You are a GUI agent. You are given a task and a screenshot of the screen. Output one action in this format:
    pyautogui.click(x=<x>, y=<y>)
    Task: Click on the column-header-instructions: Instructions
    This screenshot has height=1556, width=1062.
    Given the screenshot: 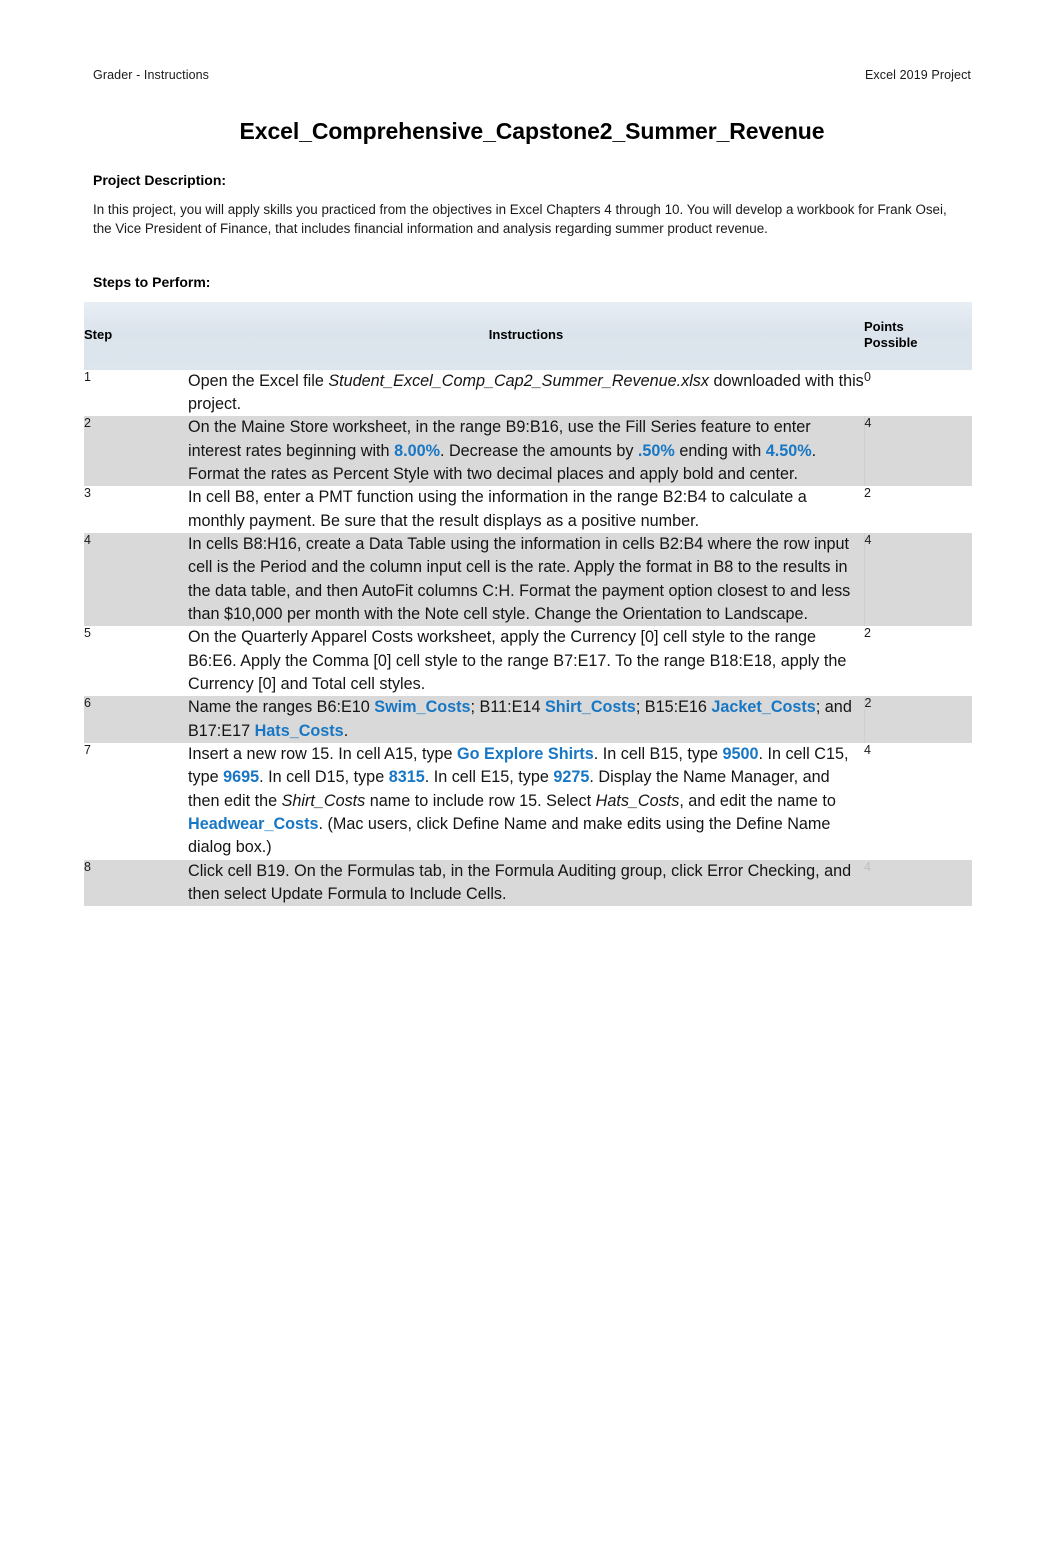 What is the action you would take?
    pyautogui.click(x=526, y=336)
    